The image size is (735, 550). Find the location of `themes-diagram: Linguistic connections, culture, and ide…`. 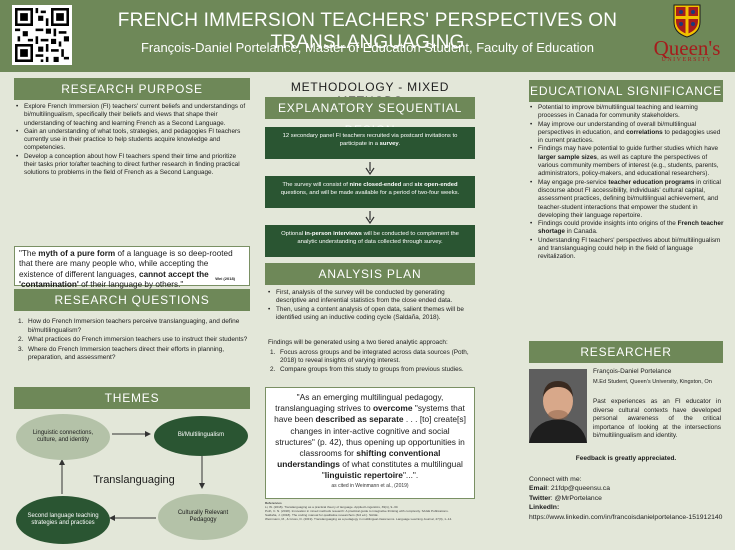

themes-diagram: Linguistic connections, culture, and ide… is located at coordinates (132, 479).